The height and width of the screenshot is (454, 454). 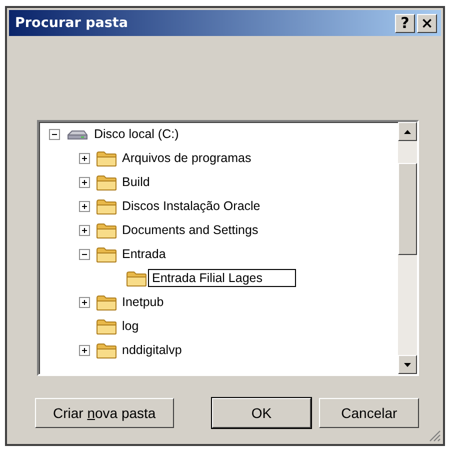 I want to click on tree-item: nddigitalvp, so click(x=152, y=350).